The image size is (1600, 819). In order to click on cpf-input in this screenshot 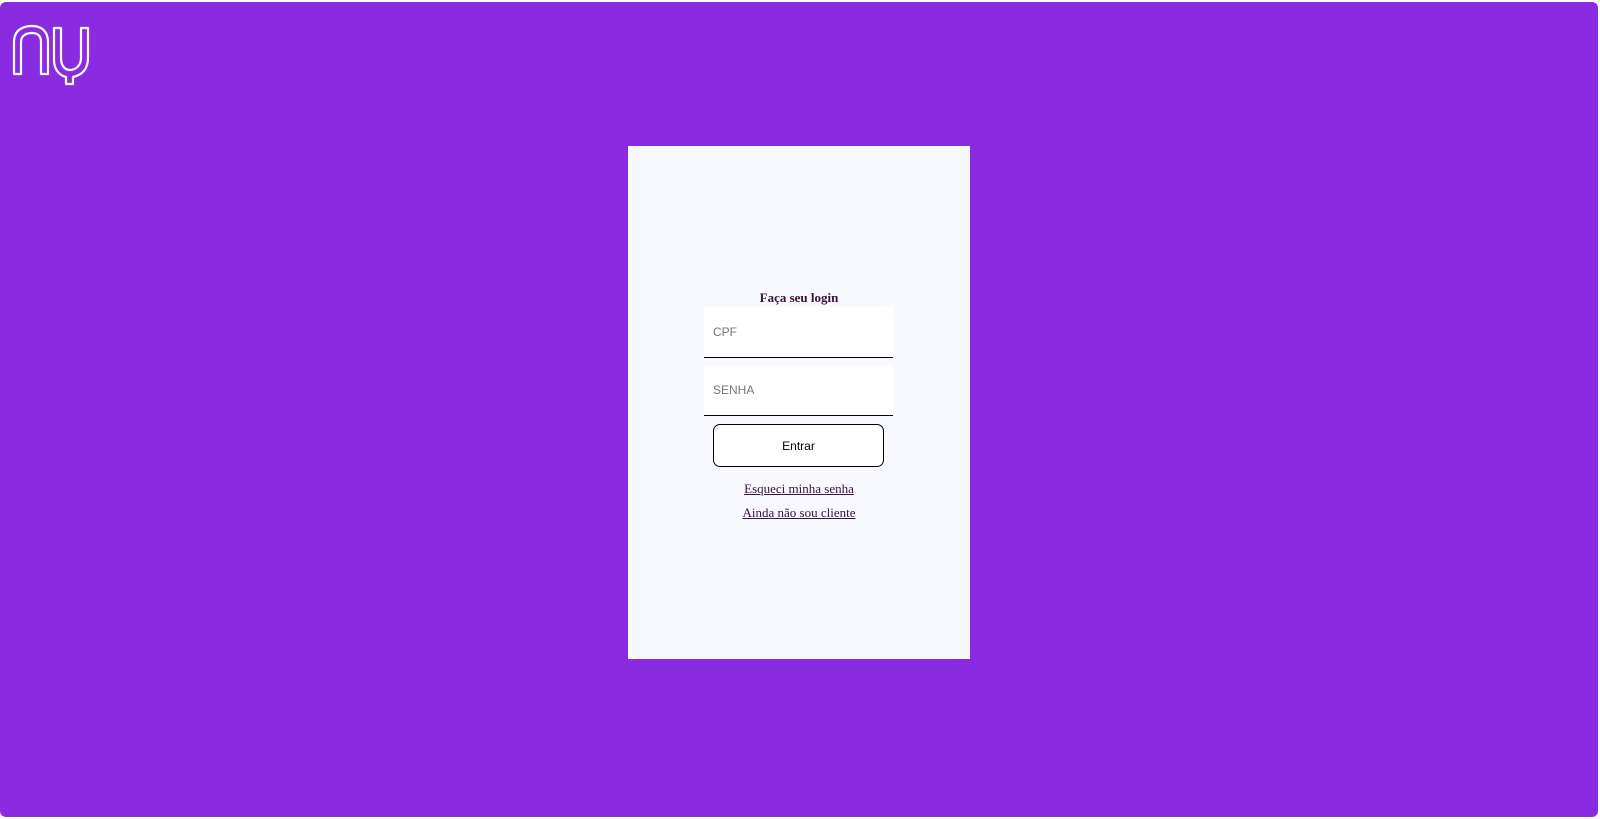, I will do `click(798, 332)`.